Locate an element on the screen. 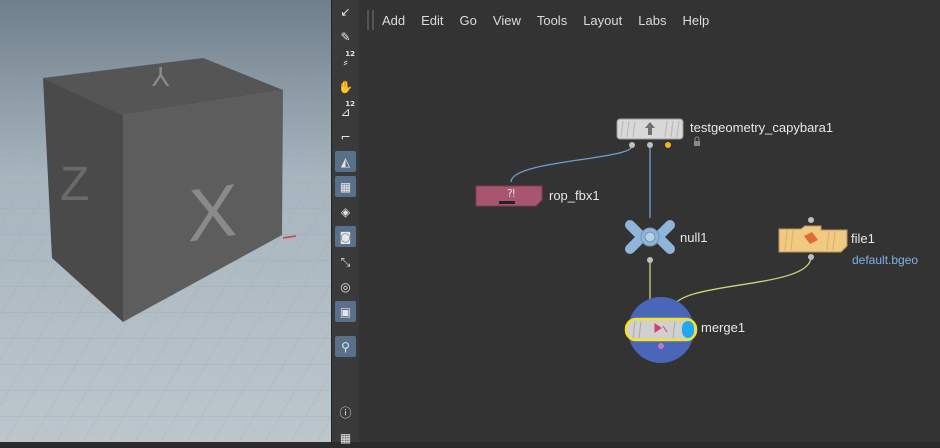 The height and width of the screenshot is (448, 940). lock-icon is located at coordinates (697, 143).